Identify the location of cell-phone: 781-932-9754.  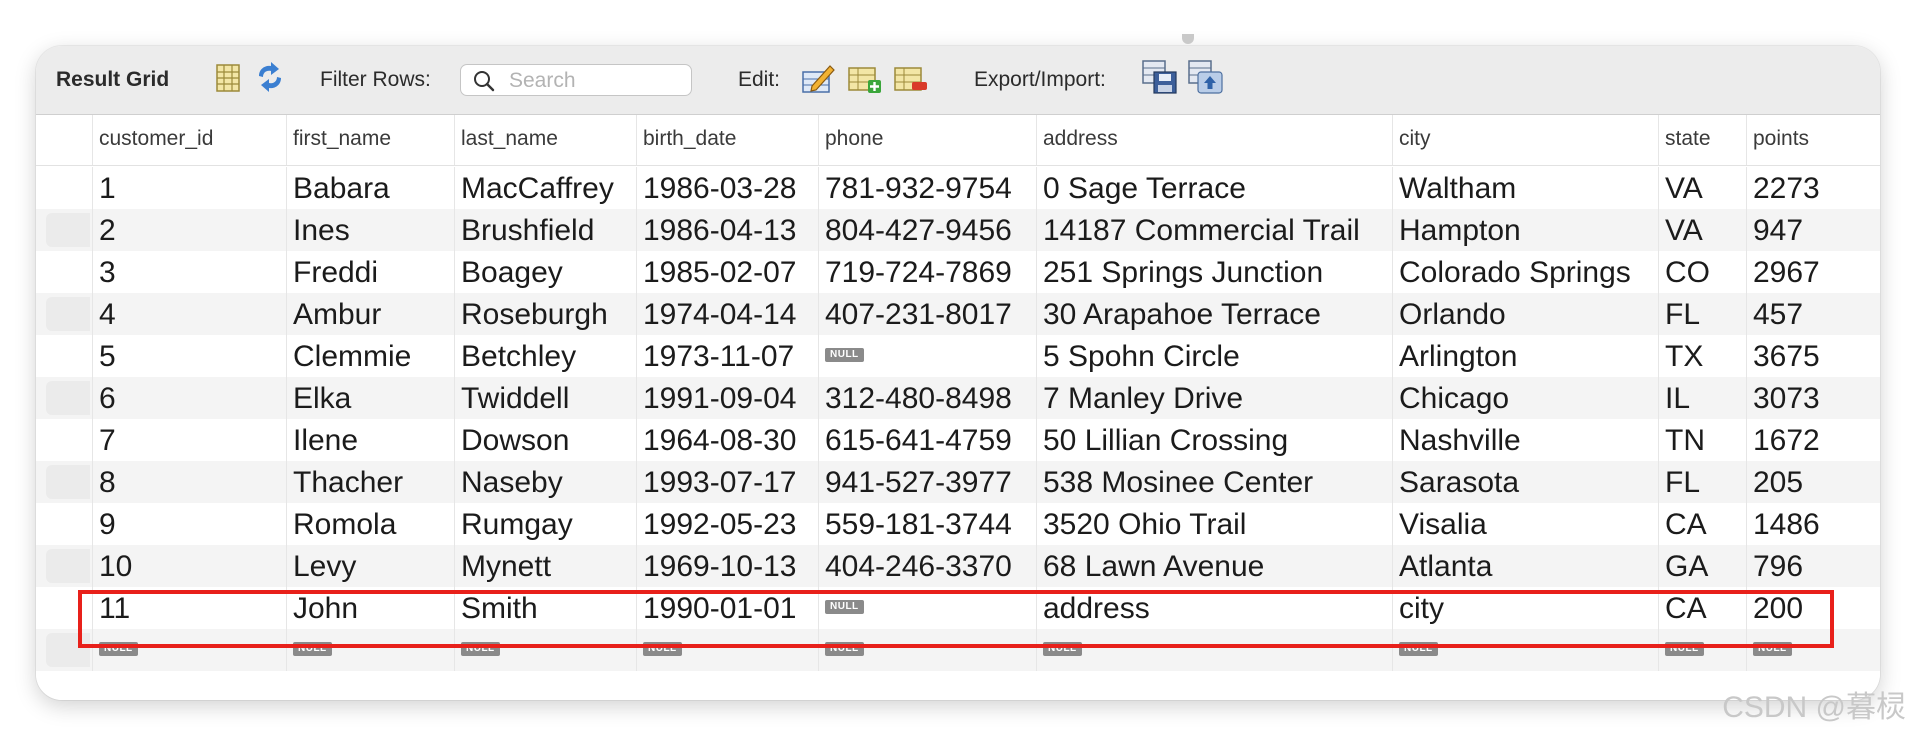
(927, 188).